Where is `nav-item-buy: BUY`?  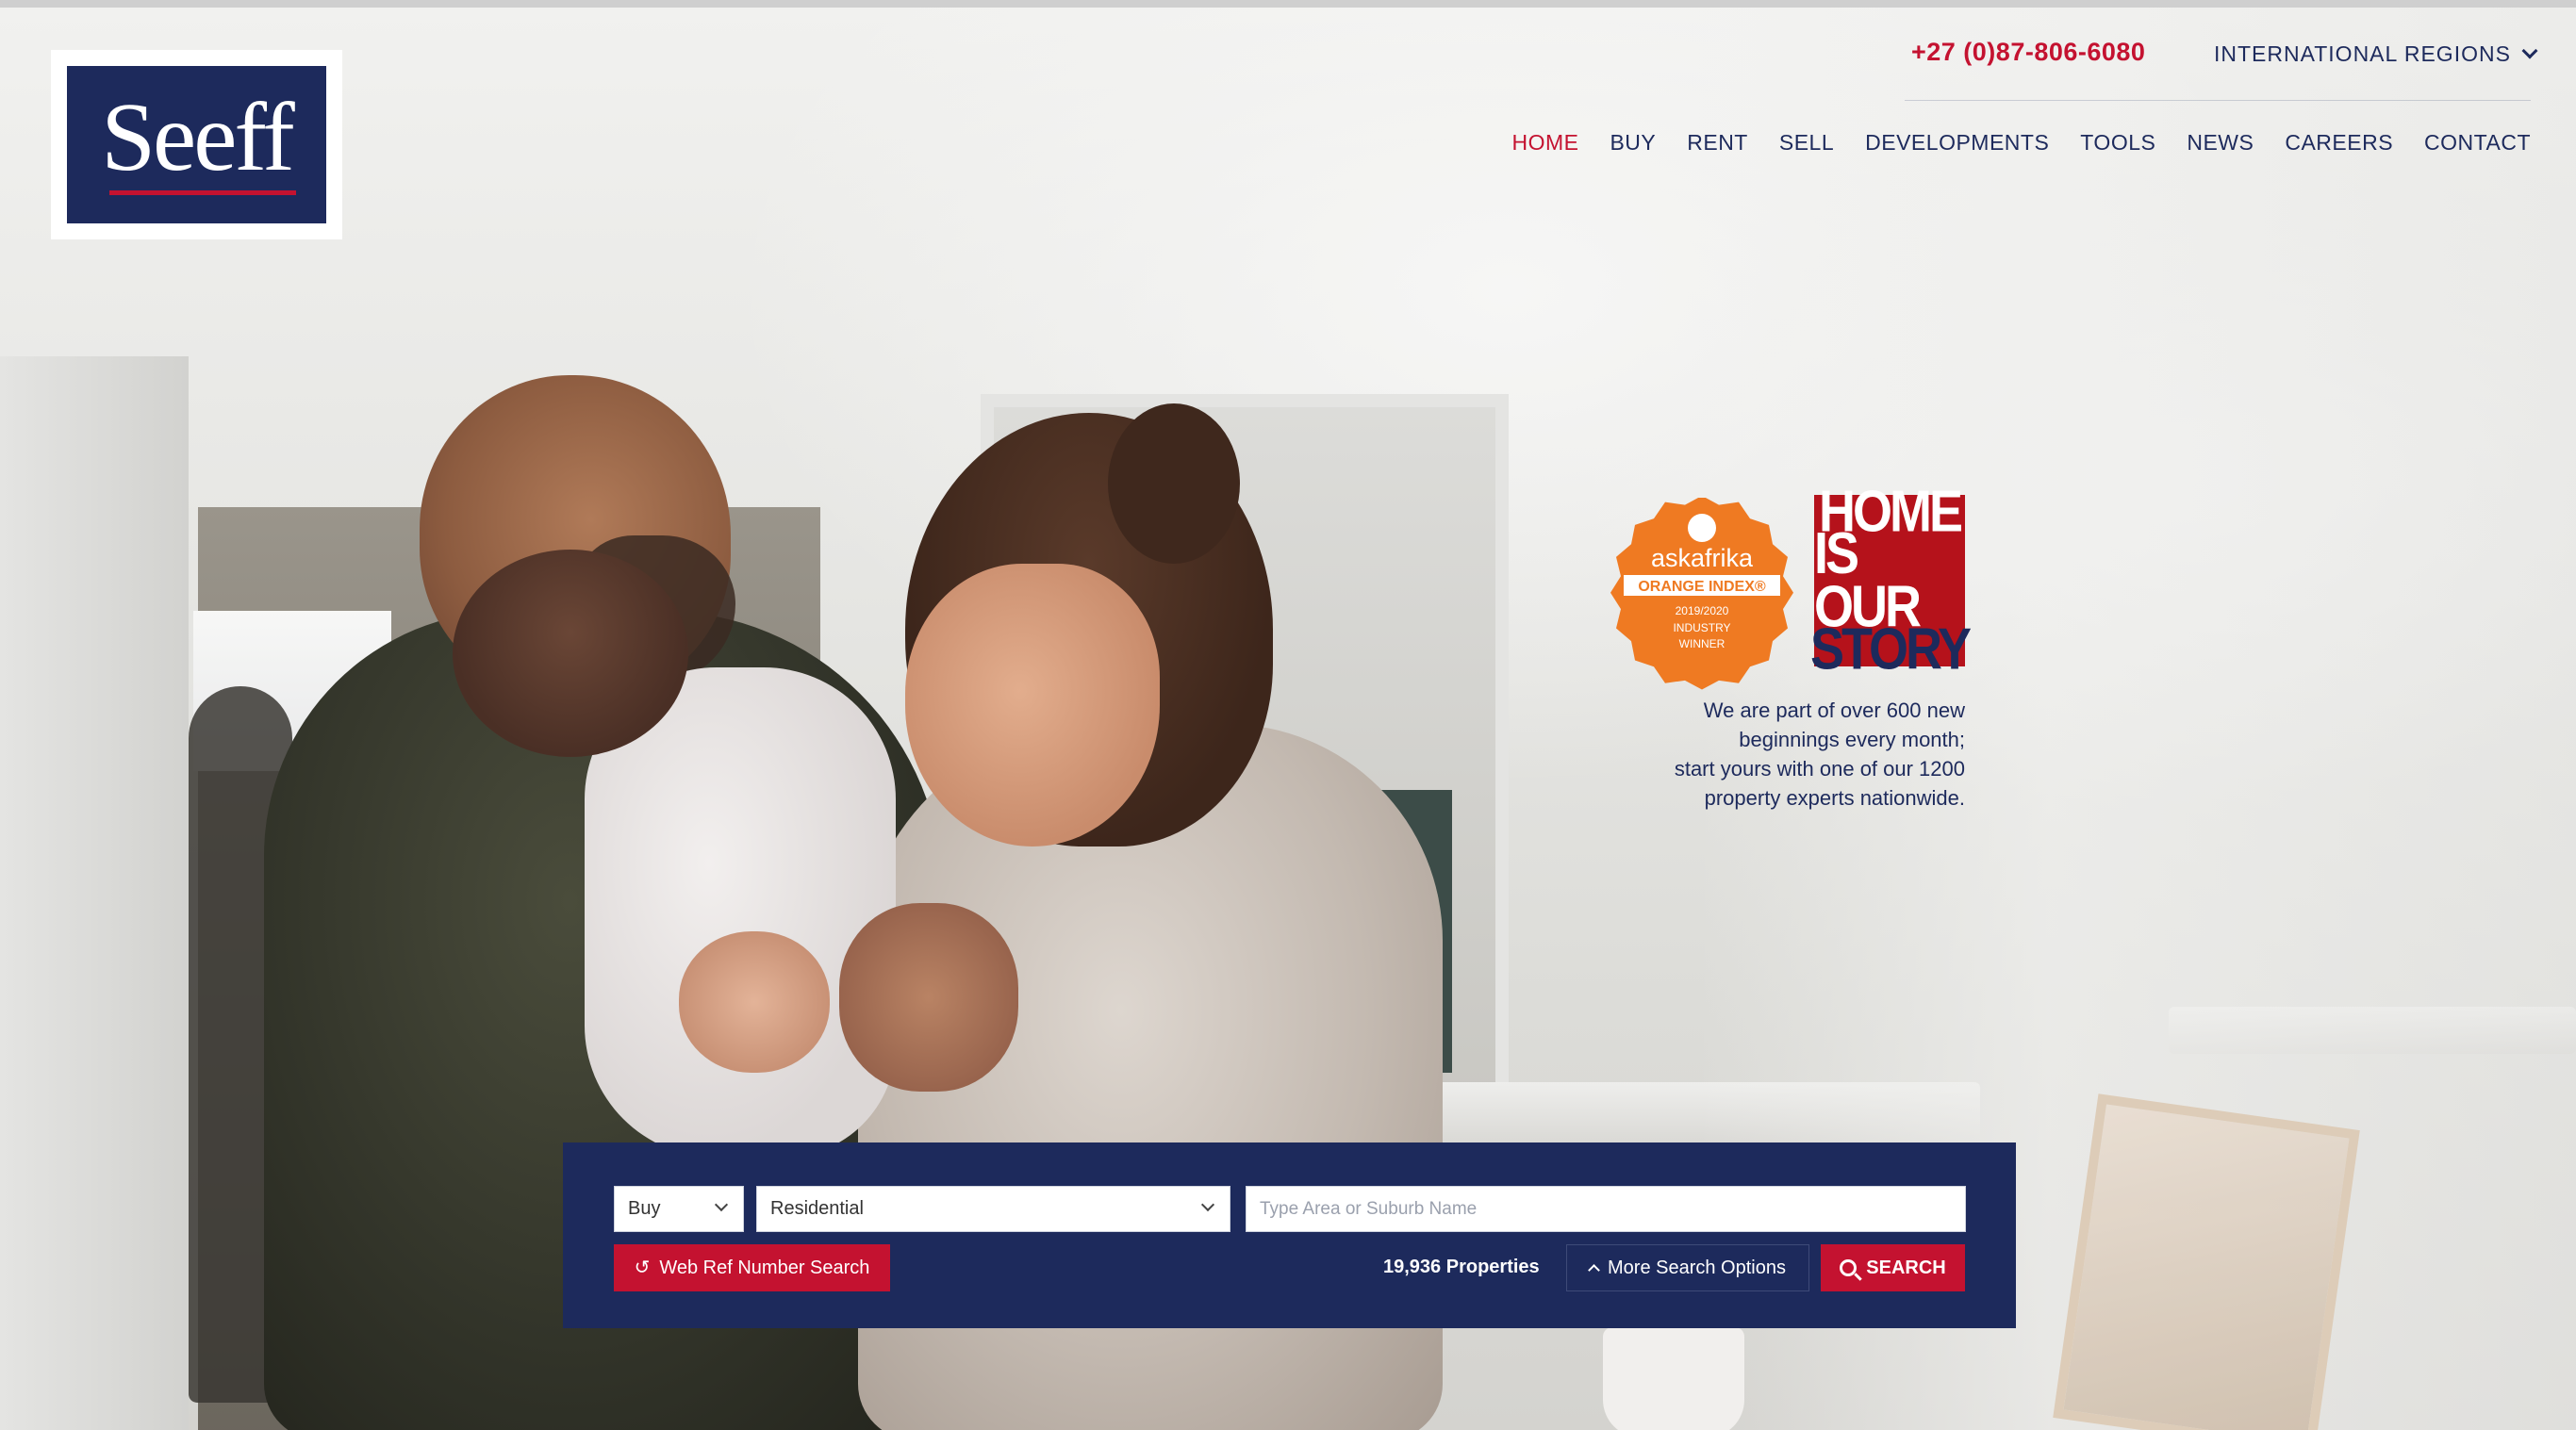 nav-item-buy: BUY is located at coordinates (1633, 143).